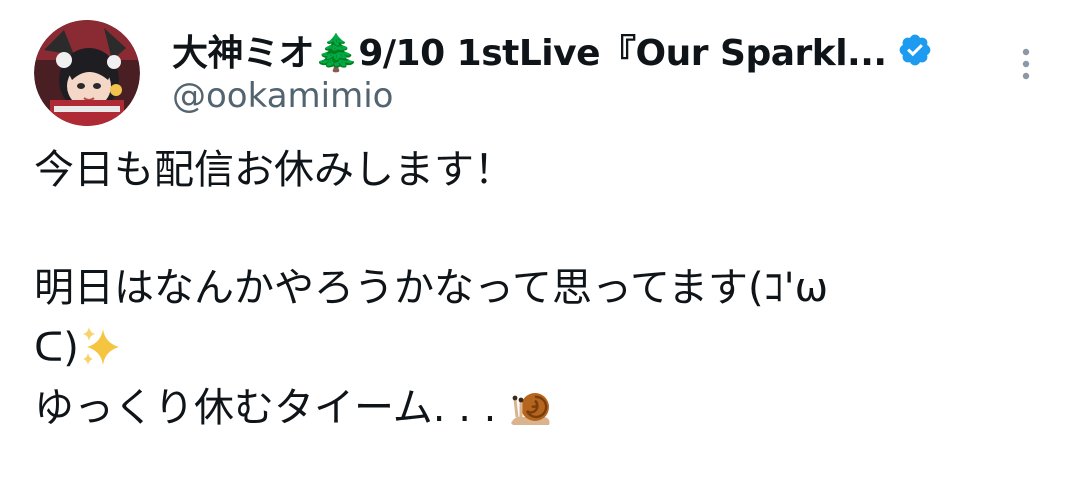 This screenshot has height=504, width=1080. I want to click on profile-avatar, so click(87, 73).